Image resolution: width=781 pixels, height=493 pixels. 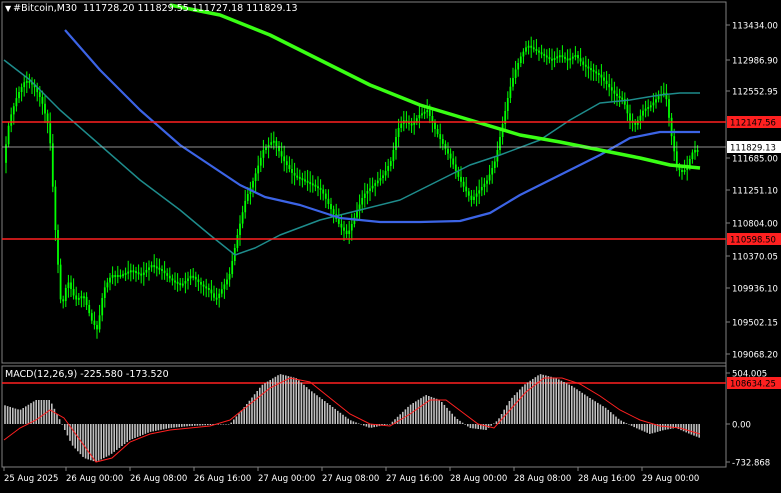 What do you see at coordinates (755, 93) in the screenshot?
I see `price-tick-label: 112552.95` at bounding box center [755, 93].